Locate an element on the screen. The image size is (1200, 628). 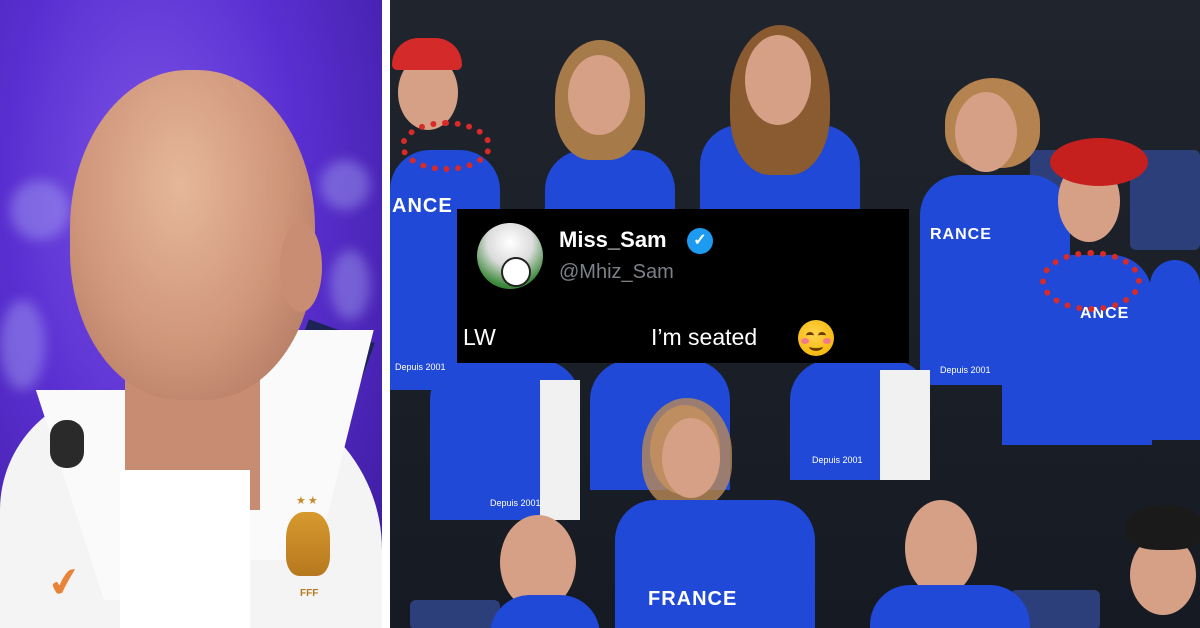
stadium-seat is located at coordinates (455, 614).